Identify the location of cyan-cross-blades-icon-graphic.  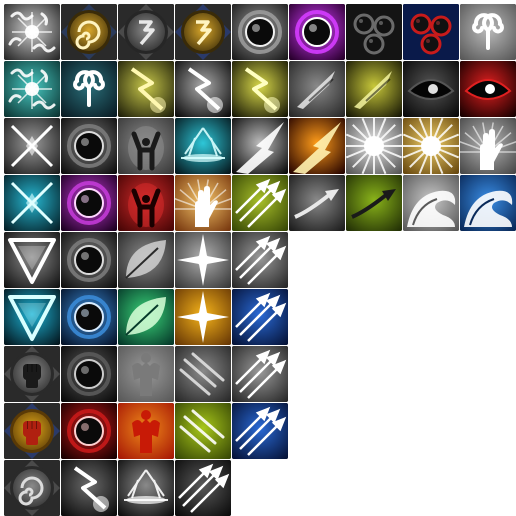
(32, 203).